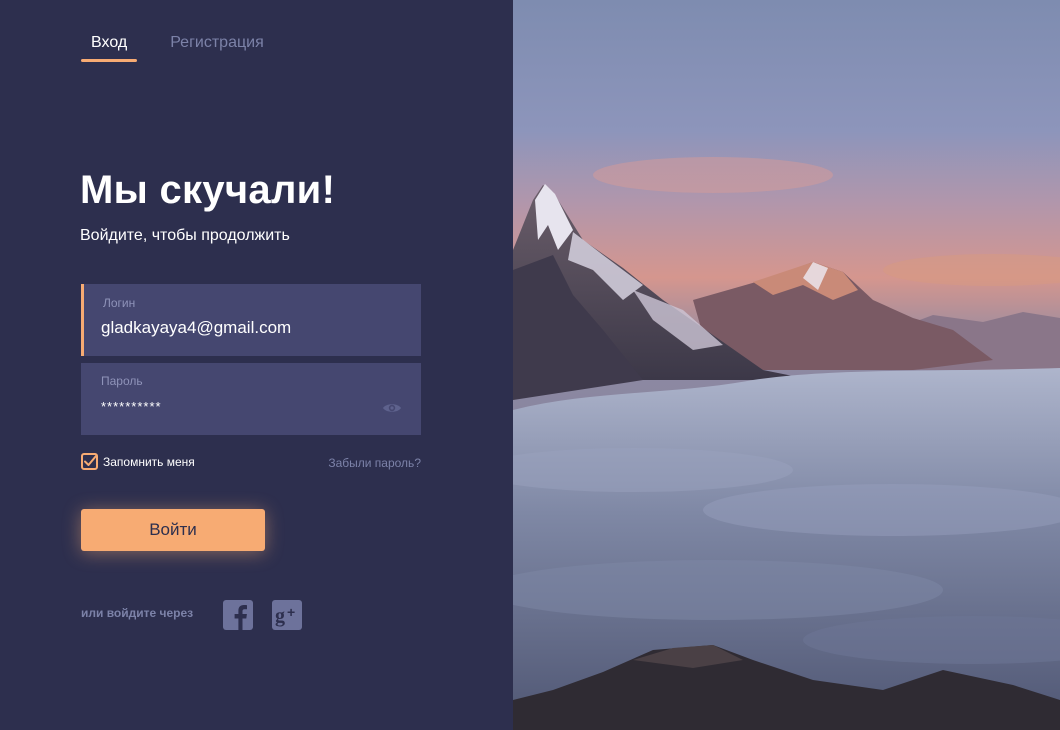  What do you see at coordinates (196, 328) in the screenshot?
I see `login-input: gladkayaya4@gmail.com` at bounding box center [196, 328].